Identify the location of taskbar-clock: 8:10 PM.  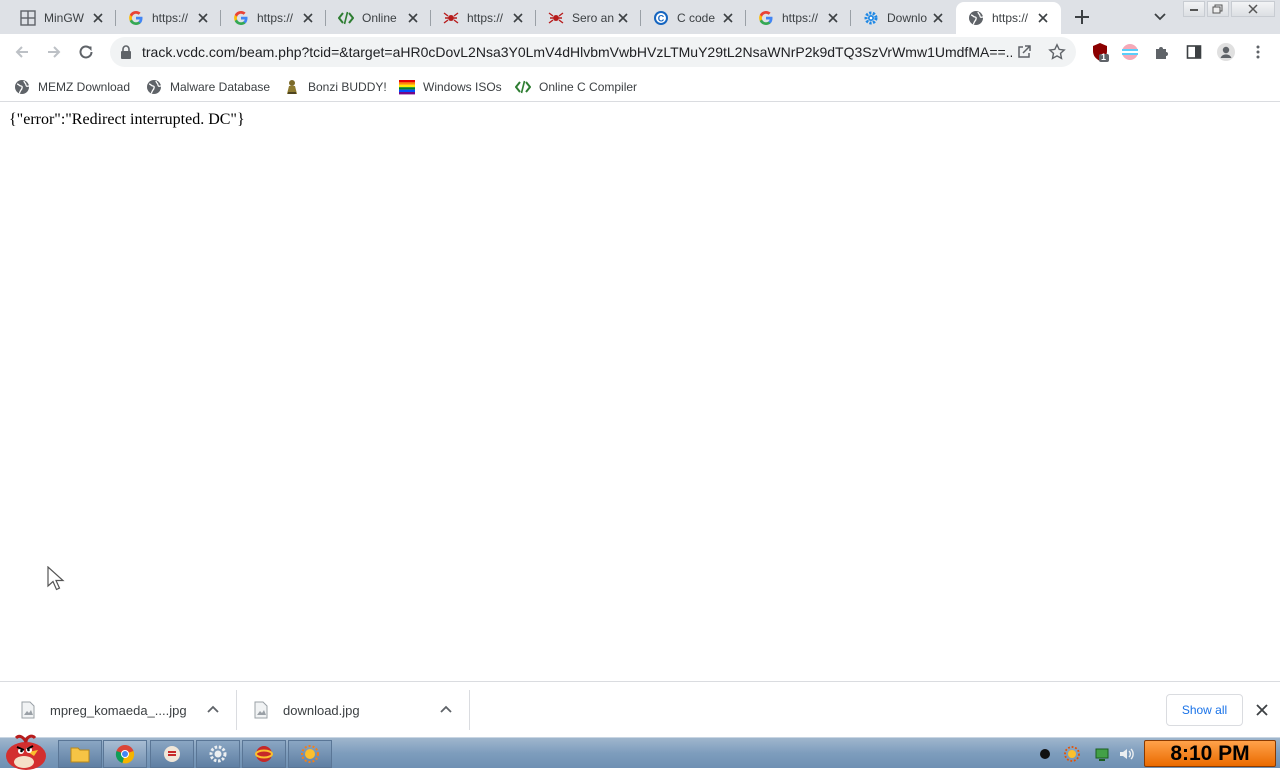
(1210, 753).